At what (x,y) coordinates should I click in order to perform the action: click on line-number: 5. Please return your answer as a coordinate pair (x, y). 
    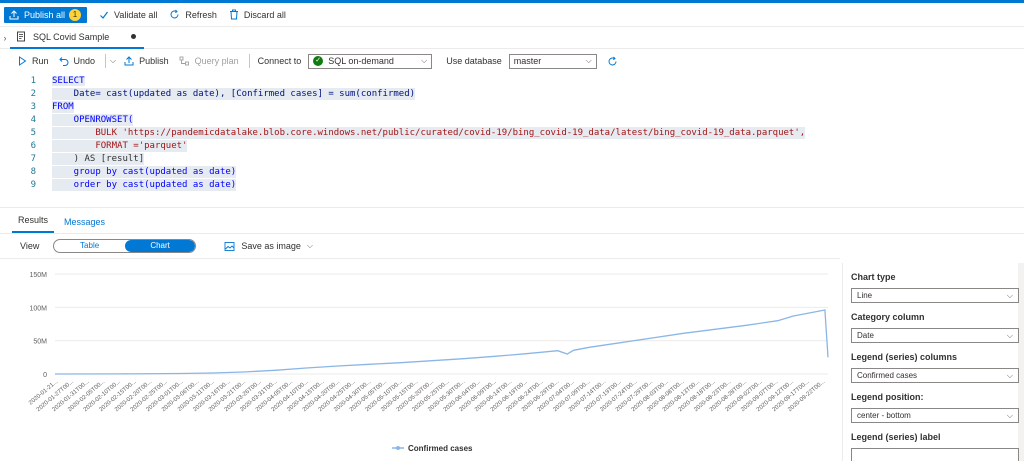
    Looking at the image, I should click on (33, 133).